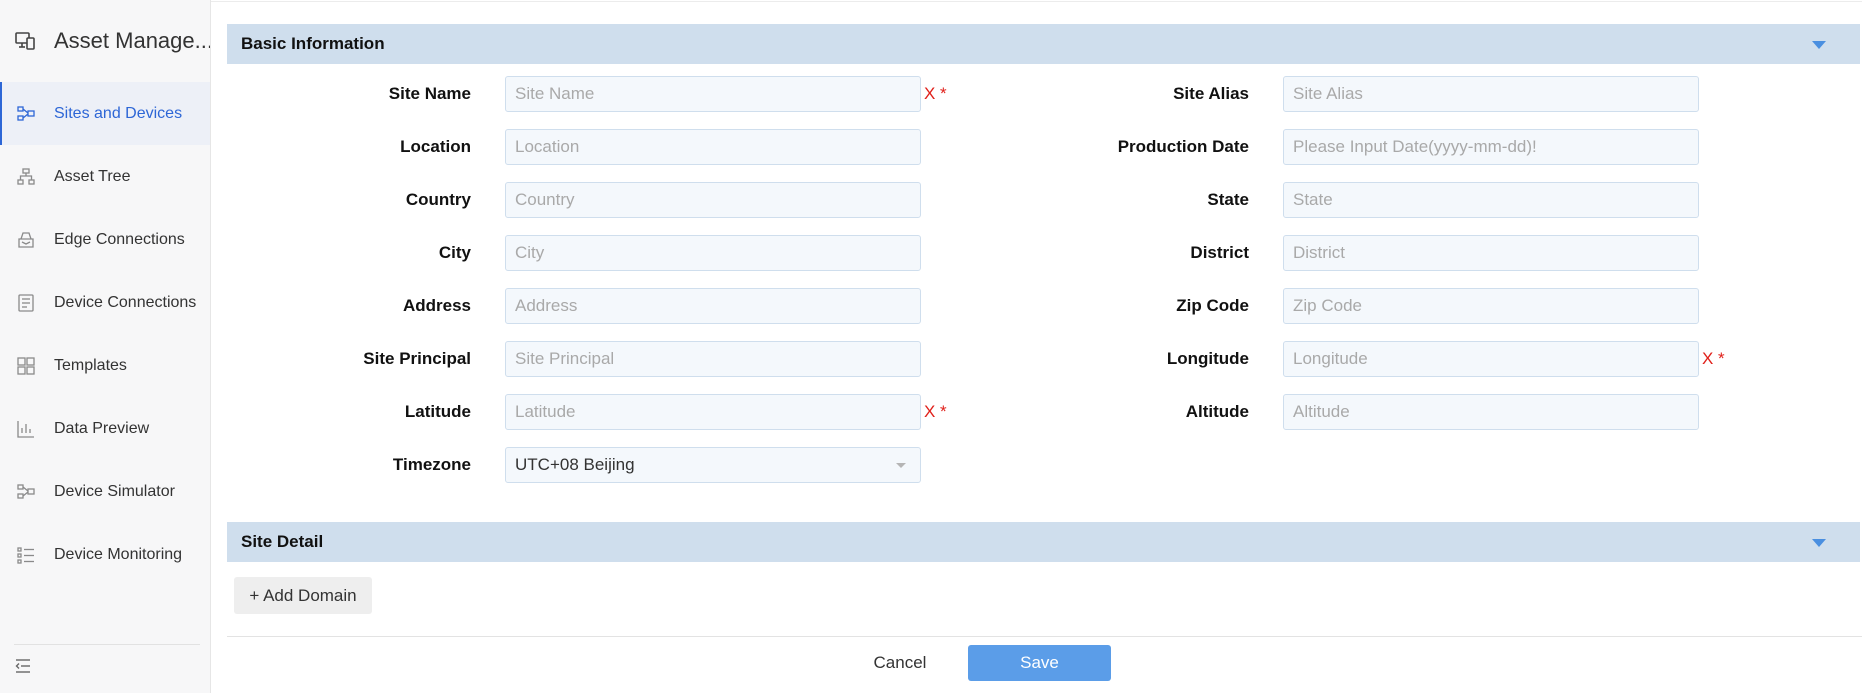  I want to click on district-label: District, so click(1219, 252).